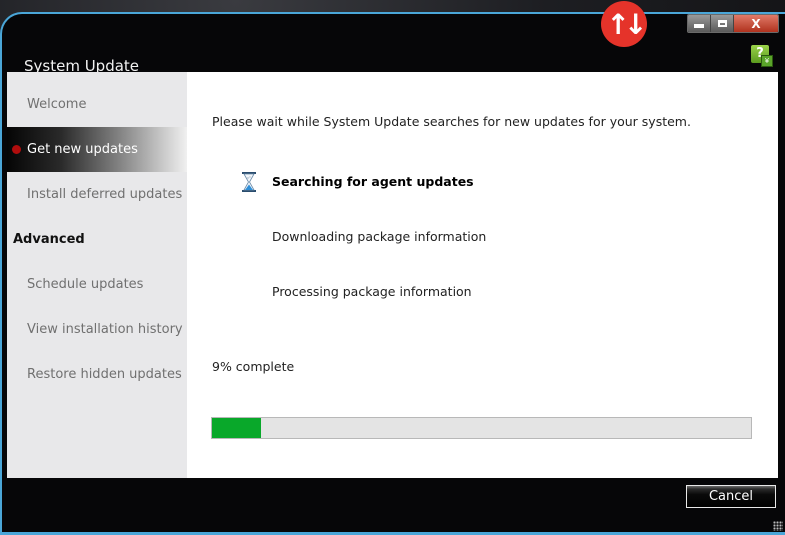 The width and height of the screenshot is (785, 535). What do you see at coordinates (778, 526) in the screenshot?
I see `resize-grip` at bounding box center [778, 526].